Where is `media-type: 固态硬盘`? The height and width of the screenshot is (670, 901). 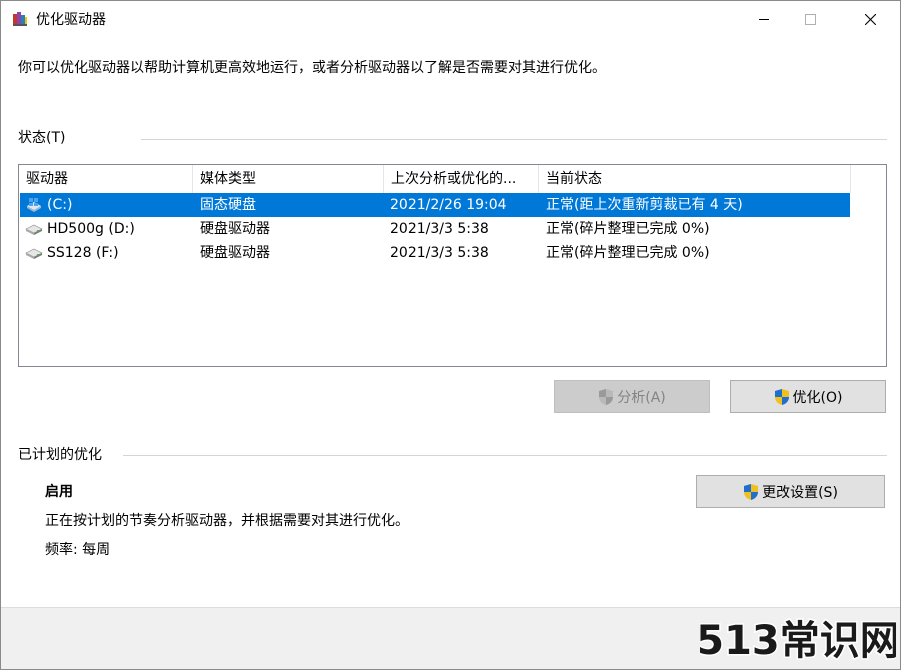
media-type: 固态硬盘 is located at coordinates (228, 205).